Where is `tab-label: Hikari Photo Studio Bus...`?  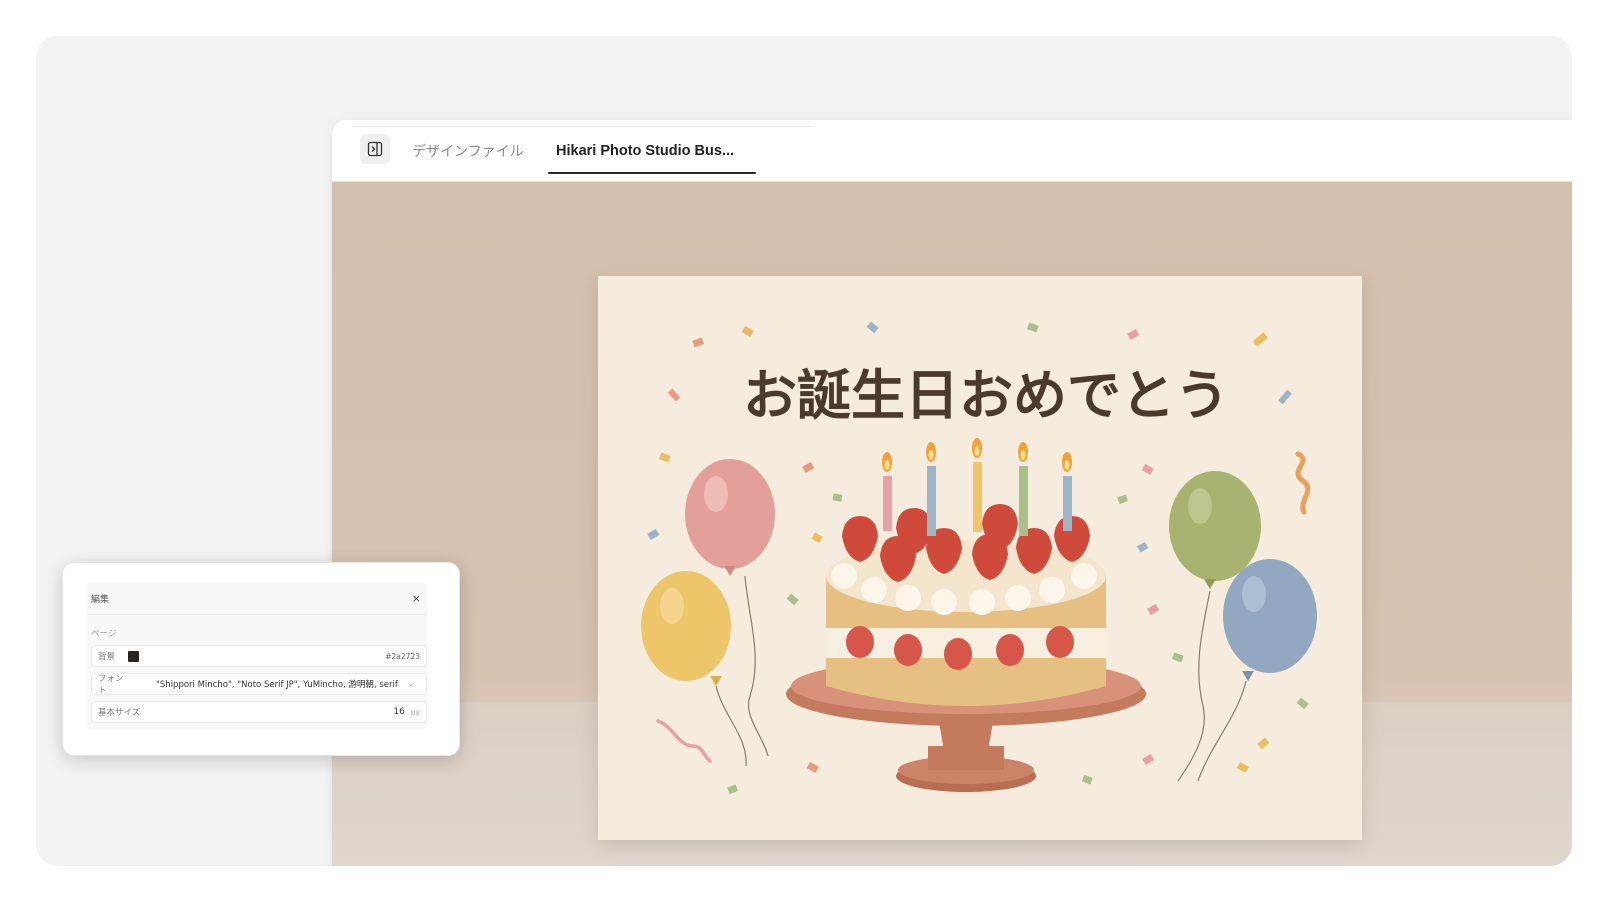 tab-label: Hikari Photo Studio Bus... is located at coordinates (645, 151).